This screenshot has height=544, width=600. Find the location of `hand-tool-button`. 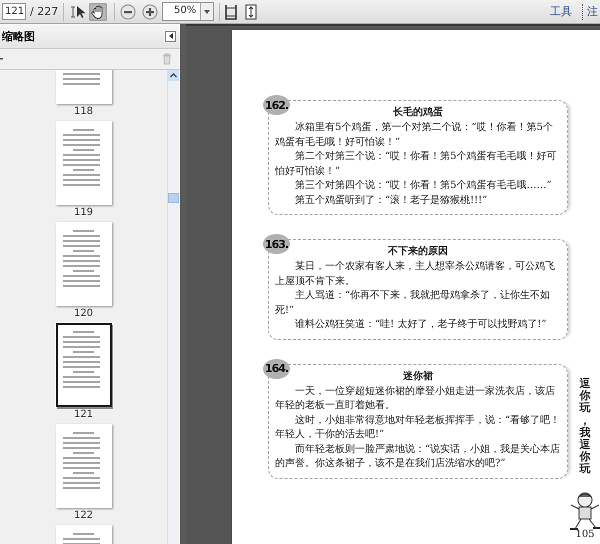

hand-tool-button is located at coordinates (98, 11).